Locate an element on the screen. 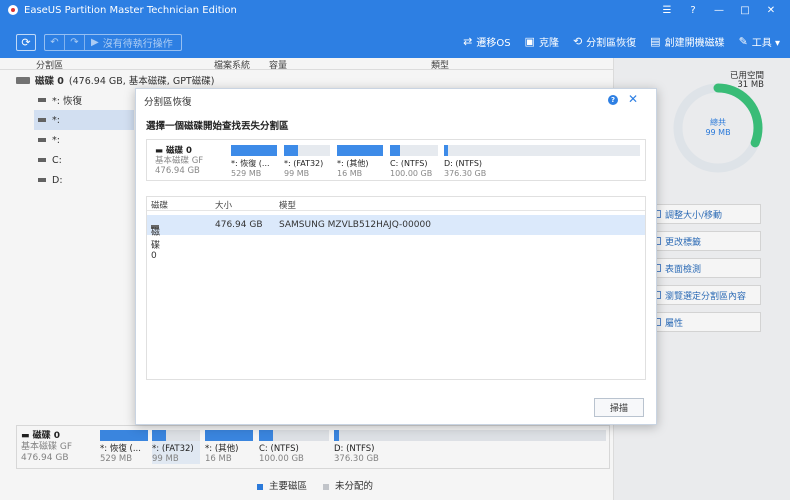 This screenshot has width=790, height=500. pending-operations-button: ▶ 沒有待執行操作 is located at coordinates (133, 42).